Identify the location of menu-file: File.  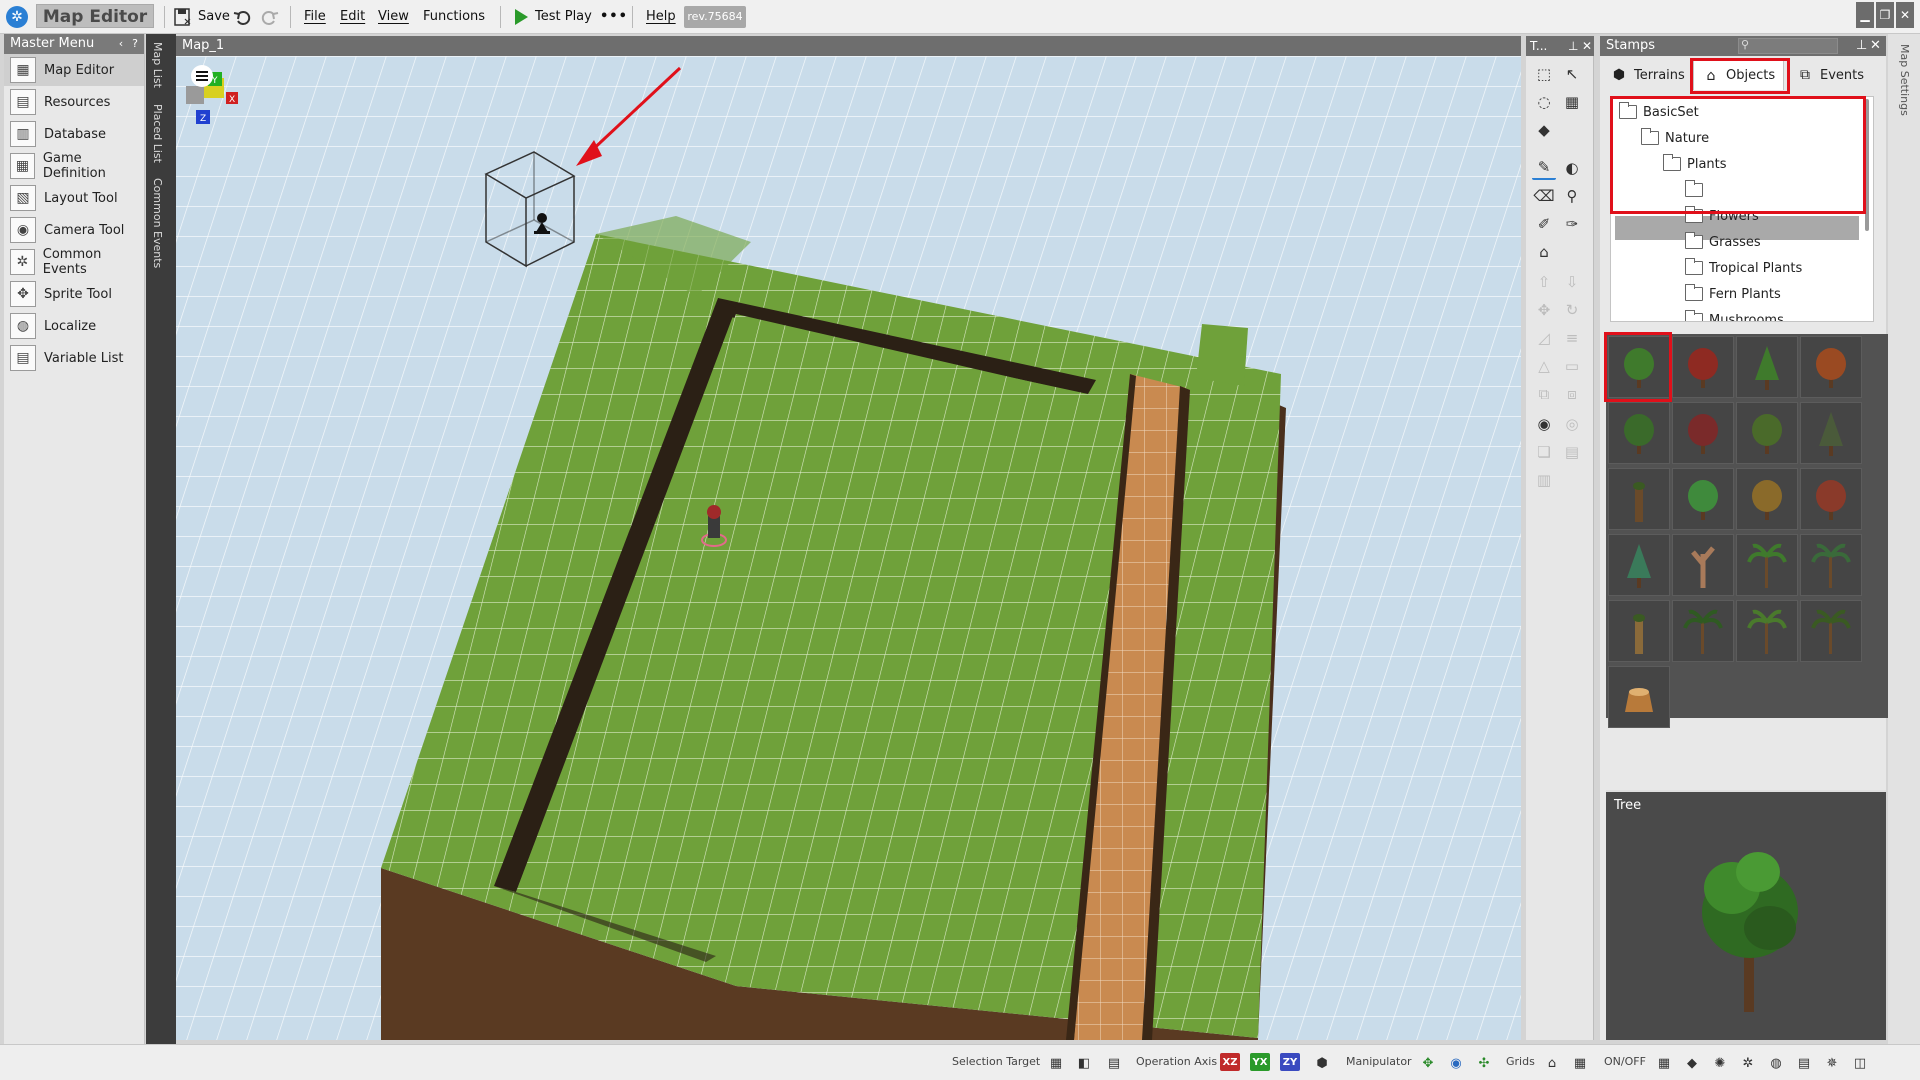
(315, 17).